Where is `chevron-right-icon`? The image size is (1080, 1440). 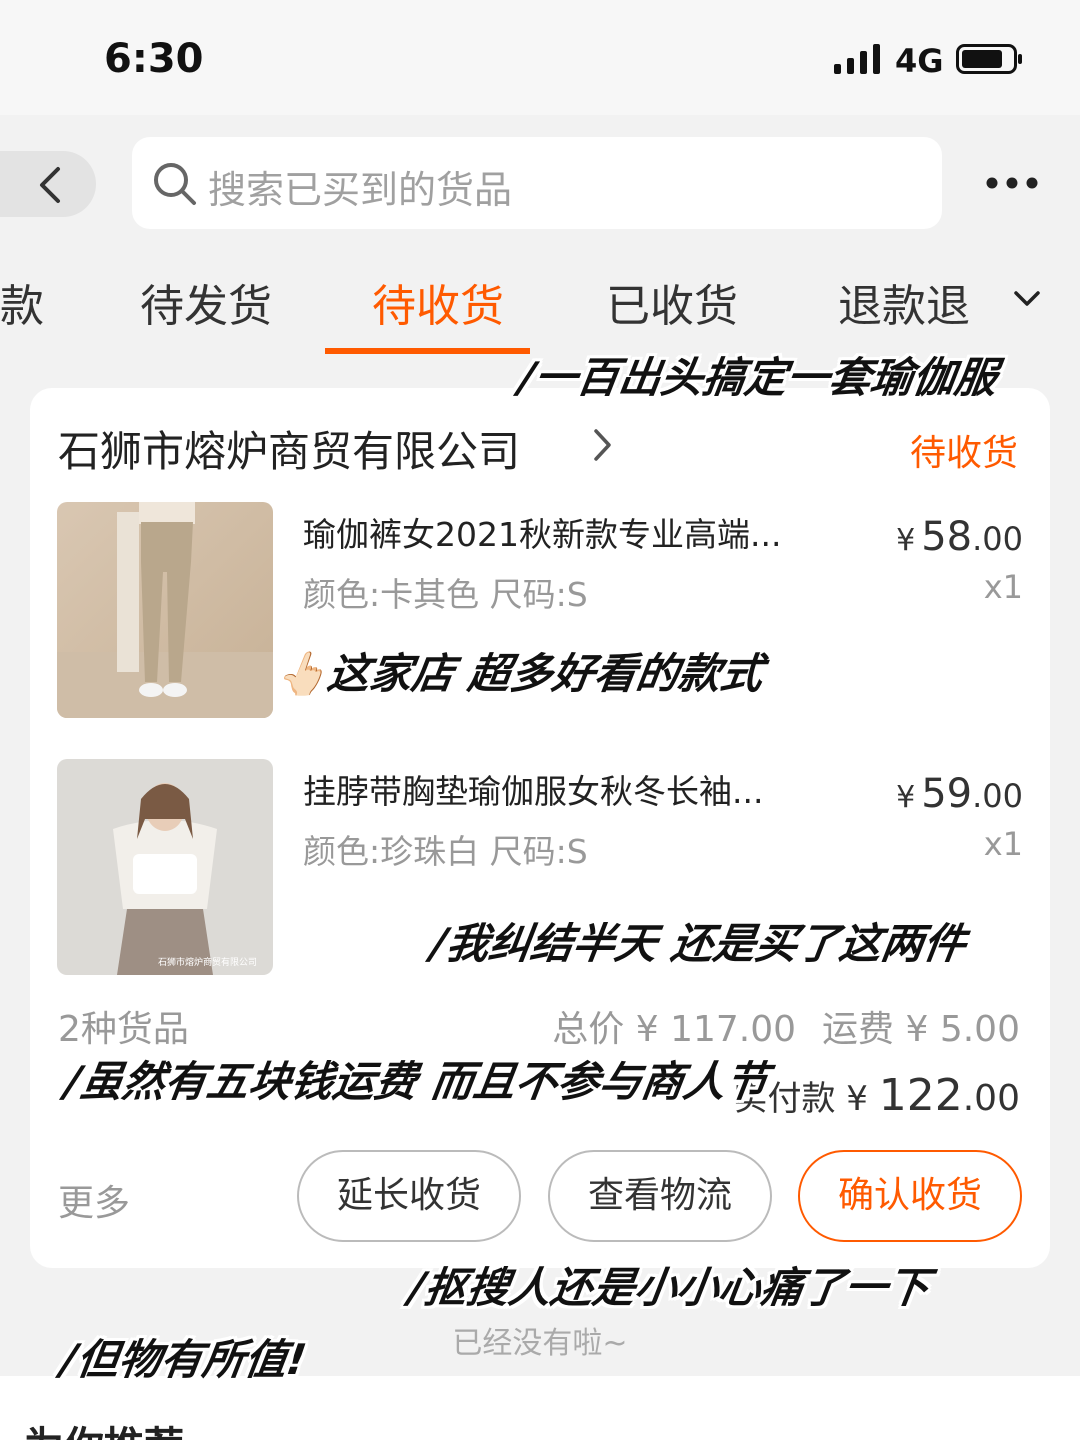 chevron-right-icon is located at coordinates (602, 445).